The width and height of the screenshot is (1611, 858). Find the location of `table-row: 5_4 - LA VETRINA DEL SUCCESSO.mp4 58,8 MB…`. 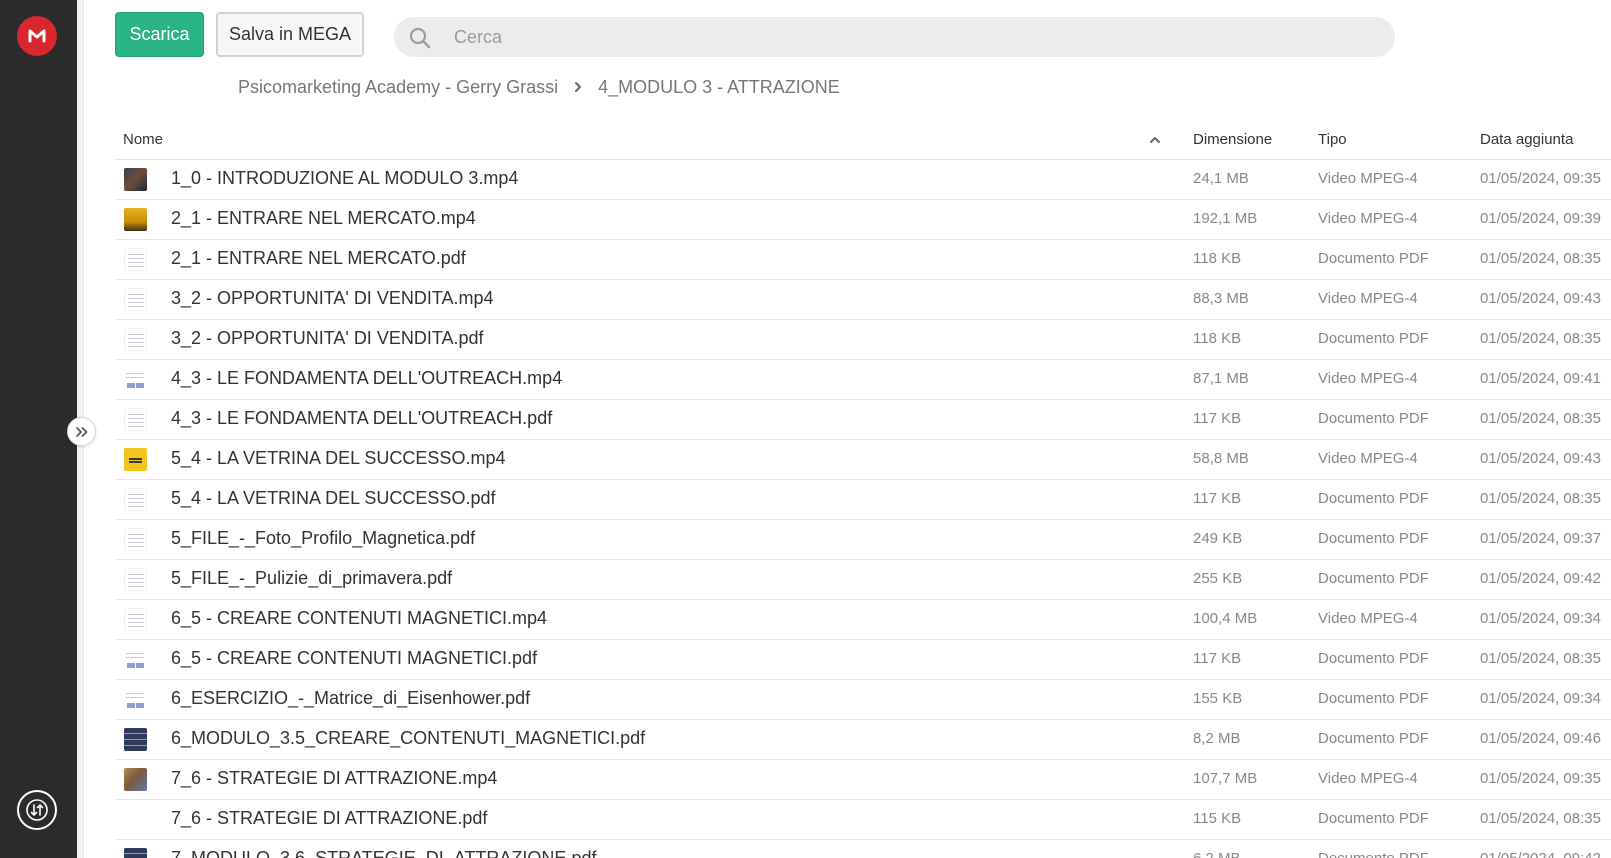

table-row: 5_4 - LA VETRINA DEL SUCCESSO.mp4 58,8 MB… is located at coordinates (863, 460).